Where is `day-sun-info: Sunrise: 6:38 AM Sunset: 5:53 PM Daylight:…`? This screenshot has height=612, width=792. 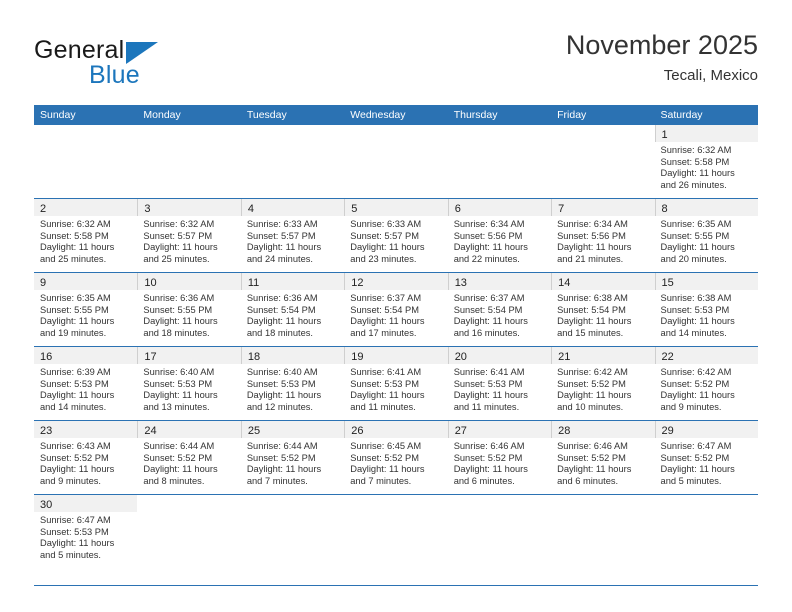 day-sun-info: Sunrise: 6:38 AM Sunset: 5:53 PM Daylight:… is located at coordinates (706, 316).